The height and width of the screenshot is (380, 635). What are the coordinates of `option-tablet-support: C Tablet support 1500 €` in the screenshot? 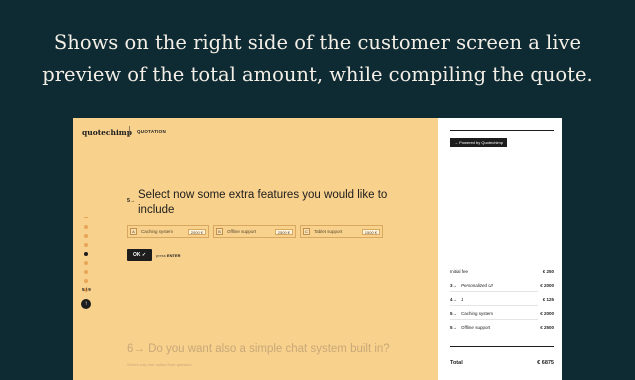 It's located at (341, 231).